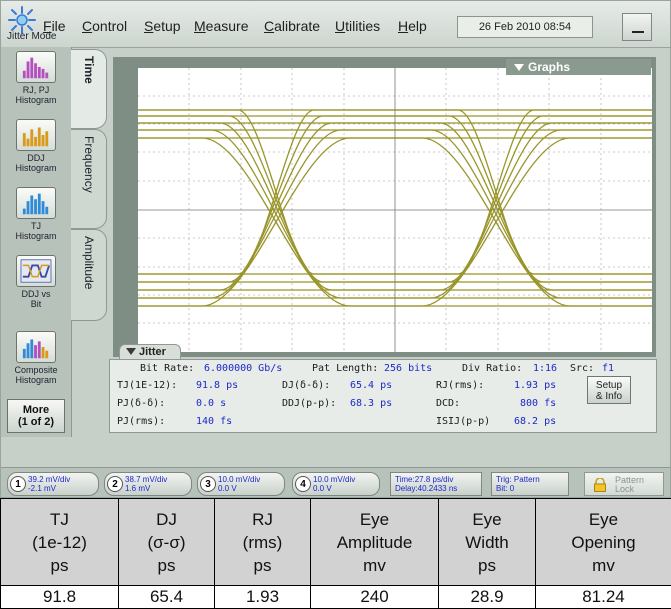  I want to click on setup-info-button: Setup & Info, so click(609, 390).